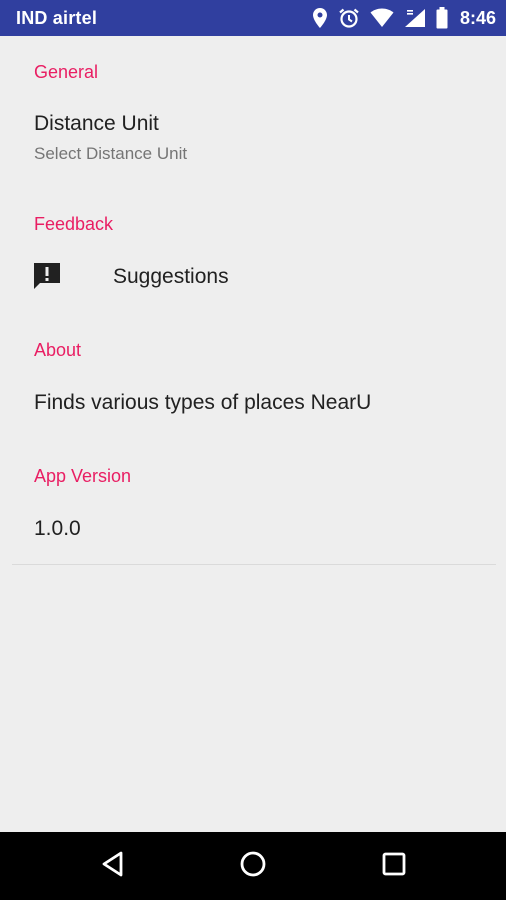 This screenshot has width=506, height=900. What do you see at coordinates (477, 17) in the screenshot?
I see `clock: 8:46` at bounding box center [477, 17].